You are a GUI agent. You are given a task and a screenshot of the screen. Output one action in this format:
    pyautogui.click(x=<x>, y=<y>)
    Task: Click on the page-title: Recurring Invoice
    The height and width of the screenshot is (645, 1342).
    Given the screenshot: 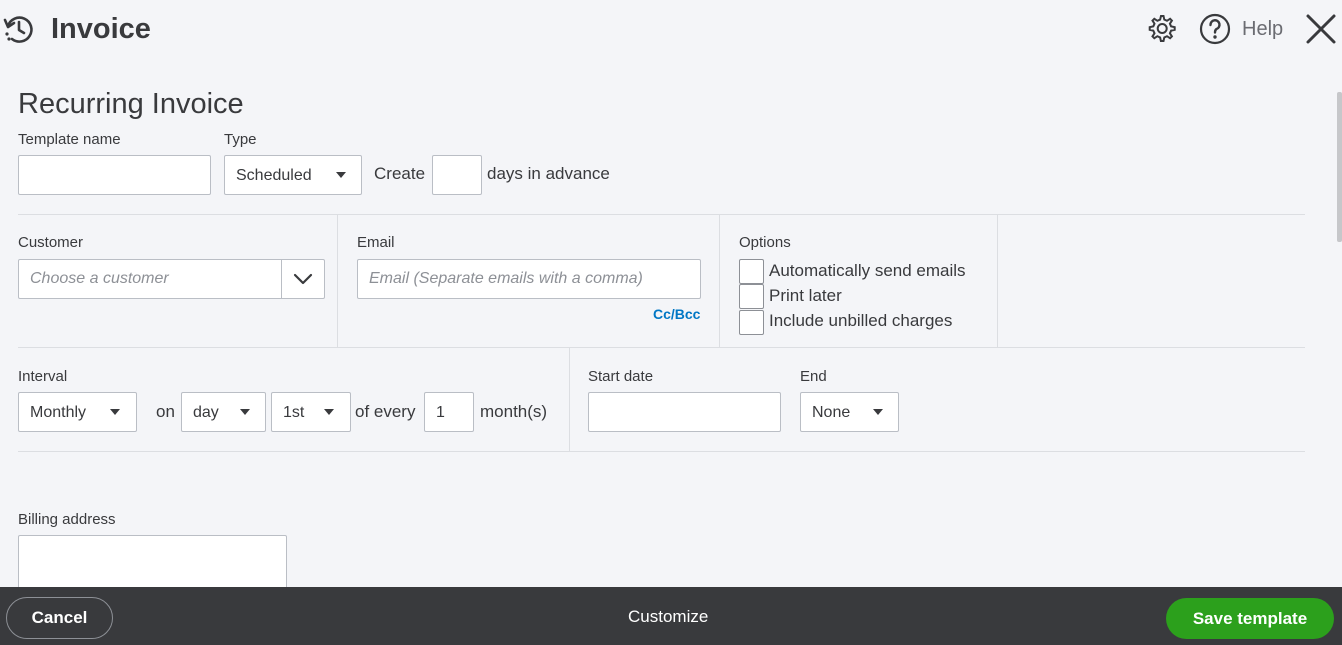 What is the action you would take?
    pyautogui.click(x=131, y=104)
    